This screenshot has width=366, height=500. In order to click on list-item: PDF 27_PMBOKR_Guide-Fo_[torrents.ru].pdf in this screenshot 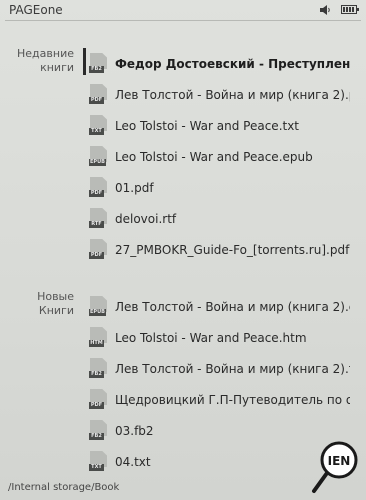, I will do `click(219, 249)`.